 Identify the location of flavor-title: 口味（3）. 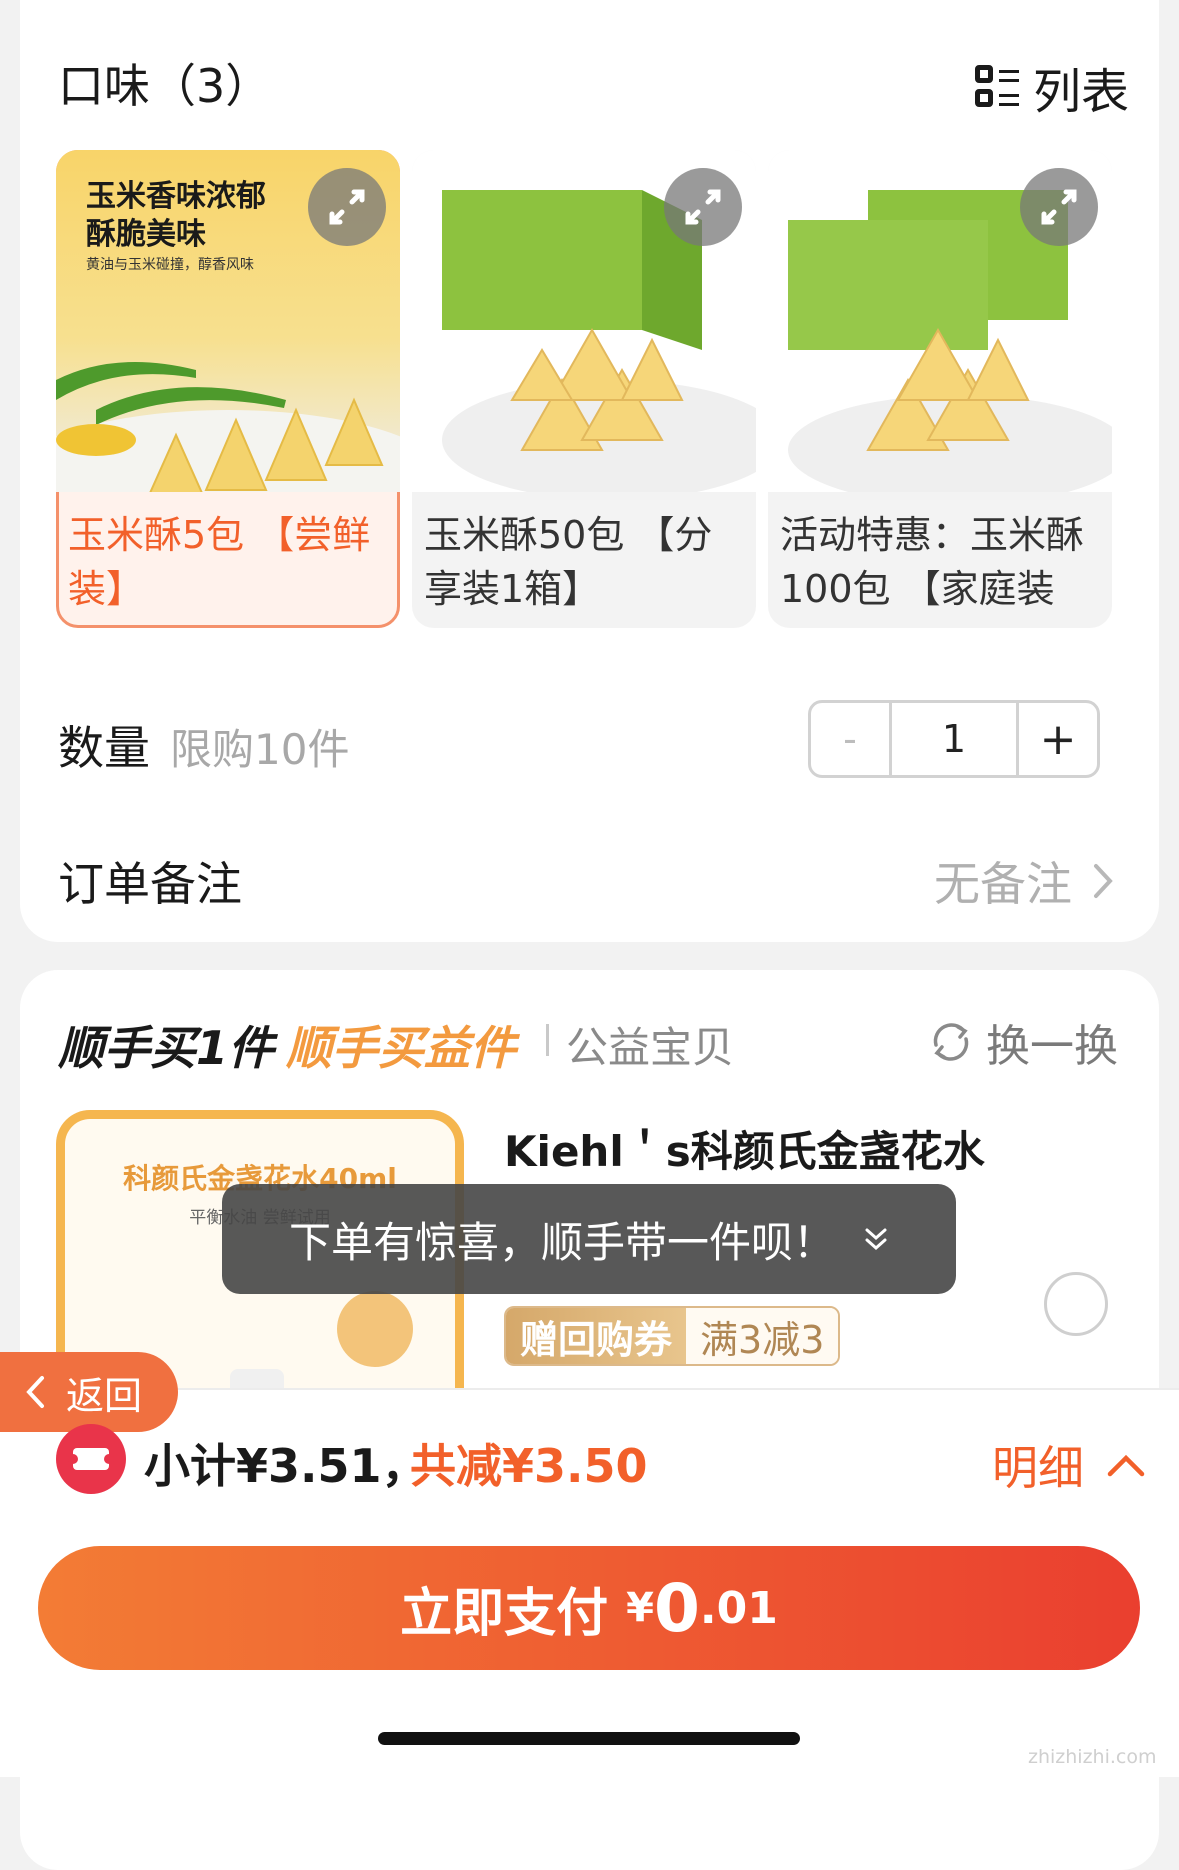
(165, 86).